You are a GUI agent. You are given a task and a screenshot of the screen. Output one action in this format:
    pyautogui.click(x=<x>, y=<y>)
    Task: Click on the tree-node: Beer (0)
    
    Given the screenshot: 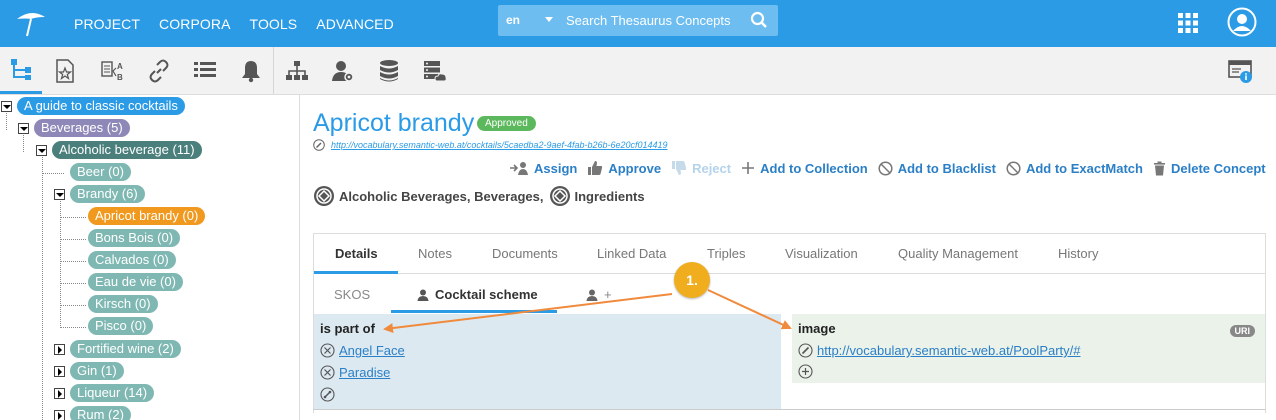 What is the action you would take?
    pyautogui.click(x=100, y=172)
    